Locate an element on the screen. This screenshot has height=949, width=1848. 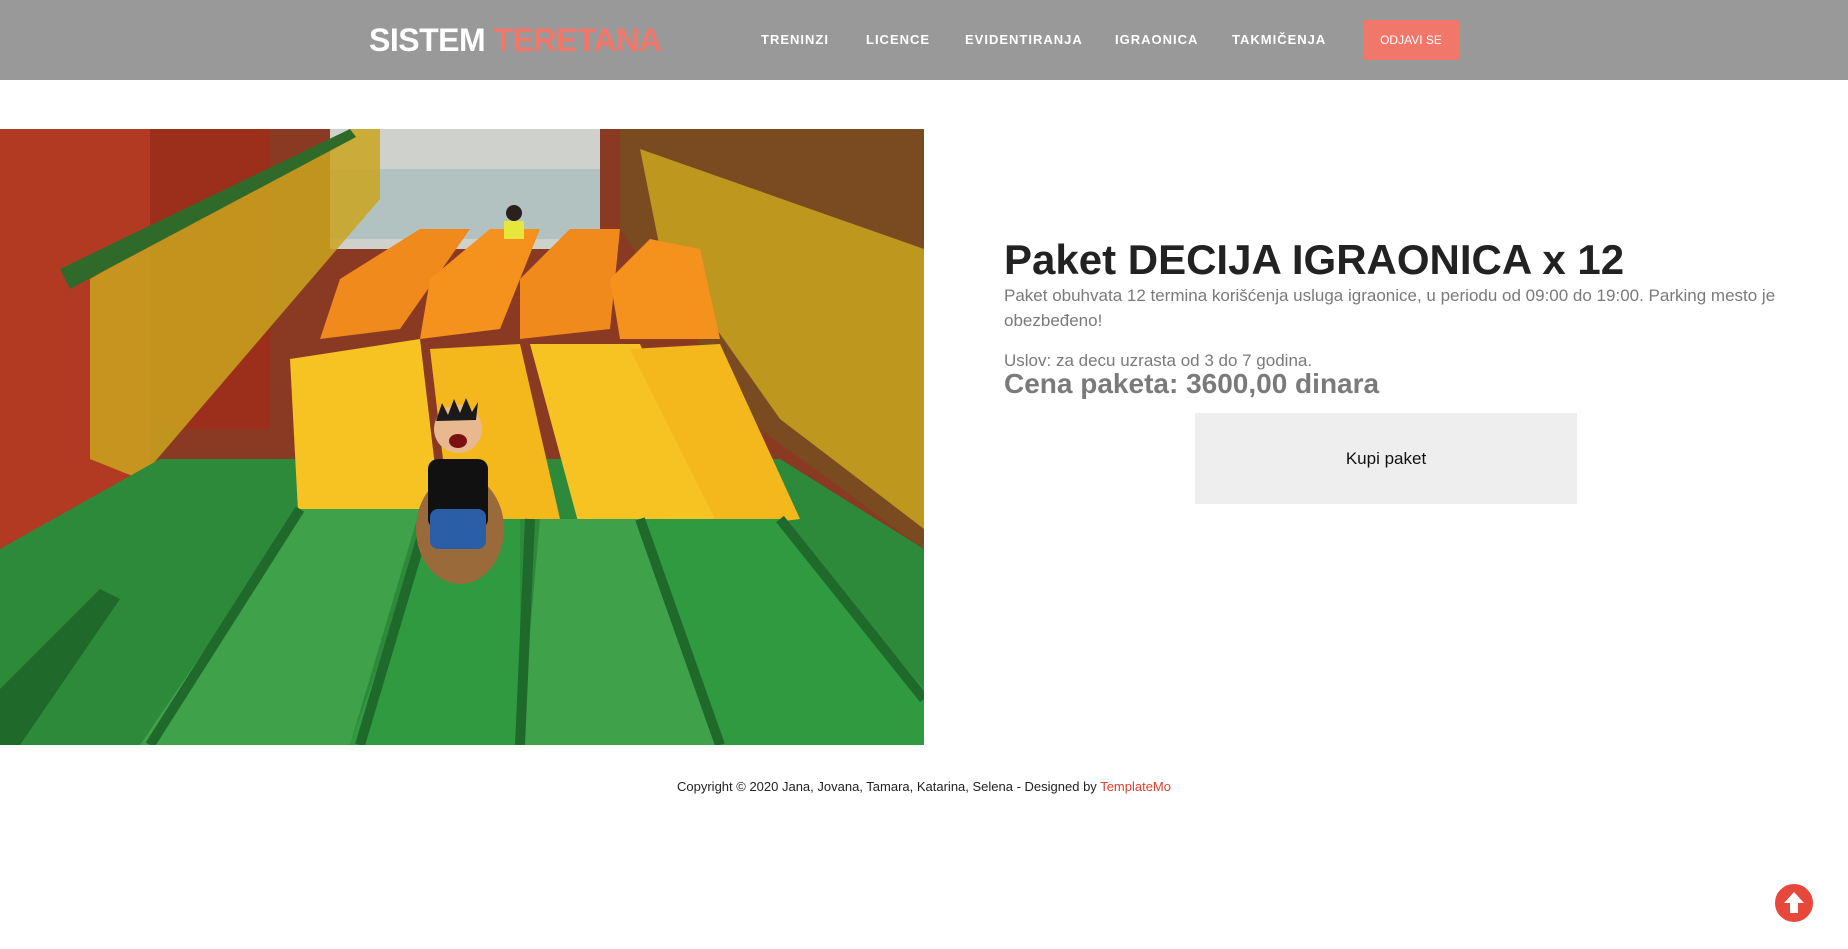
arrow-up-circle-icon is located at coordinates (1794, 902).